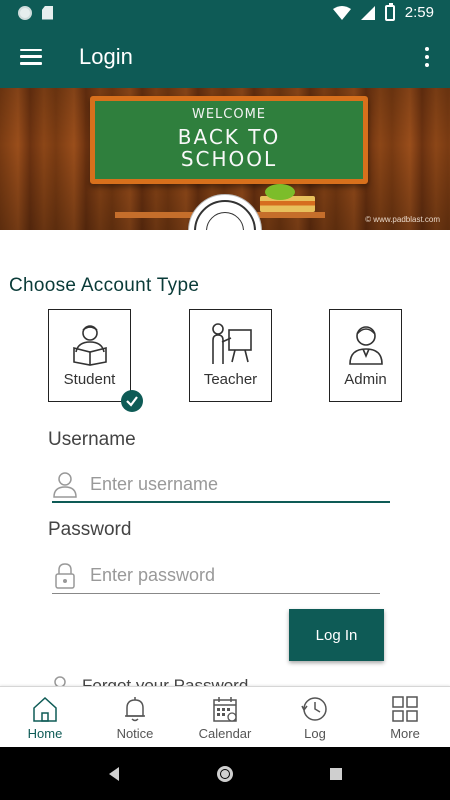 The height and width of the screenshot is (800, 450). I want to click on school-logo: 2001, so click(225, 212).